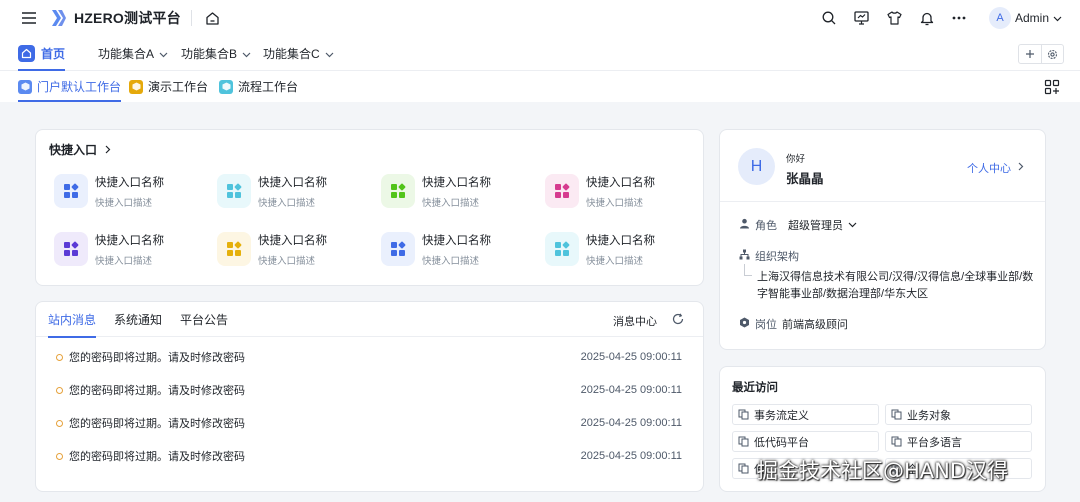 This screenshot has width=1080, height=502. Describe the element at coordinates (1025, 18) in the screenshot. I see `user-menu: A Admin` at that location.